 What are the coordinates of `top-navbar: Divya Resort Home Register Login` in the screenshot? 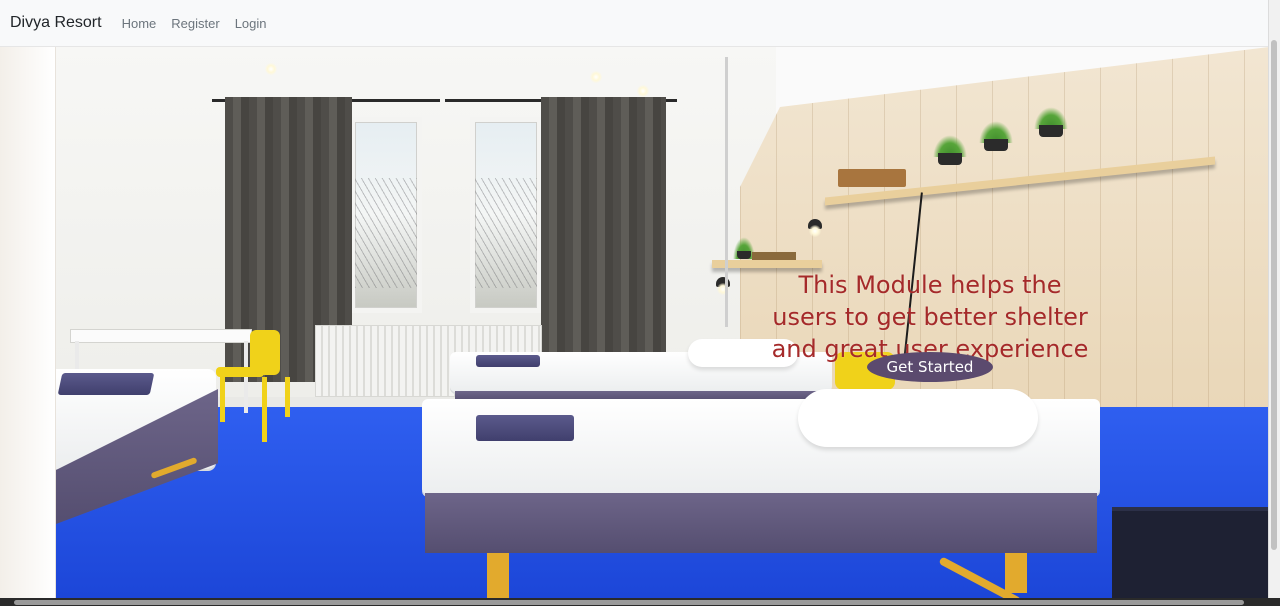 It's located at (634, 23).